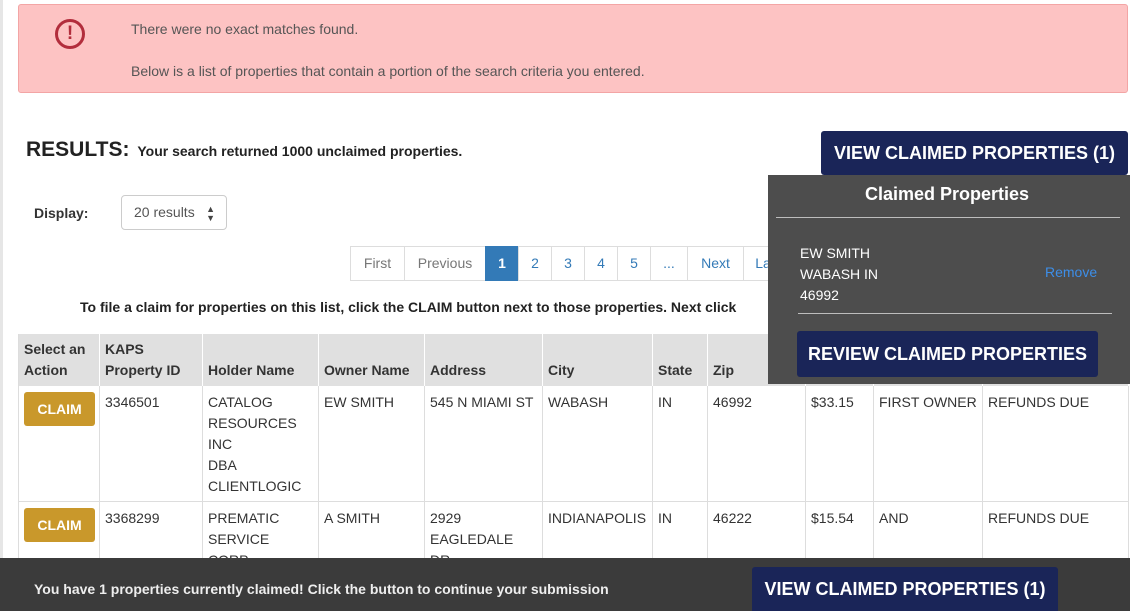  What do you see at coordinates (124, 349) in the screenshot?
I see `col-header-kaps-line1: KAPS` at bounding box center [124, 349].